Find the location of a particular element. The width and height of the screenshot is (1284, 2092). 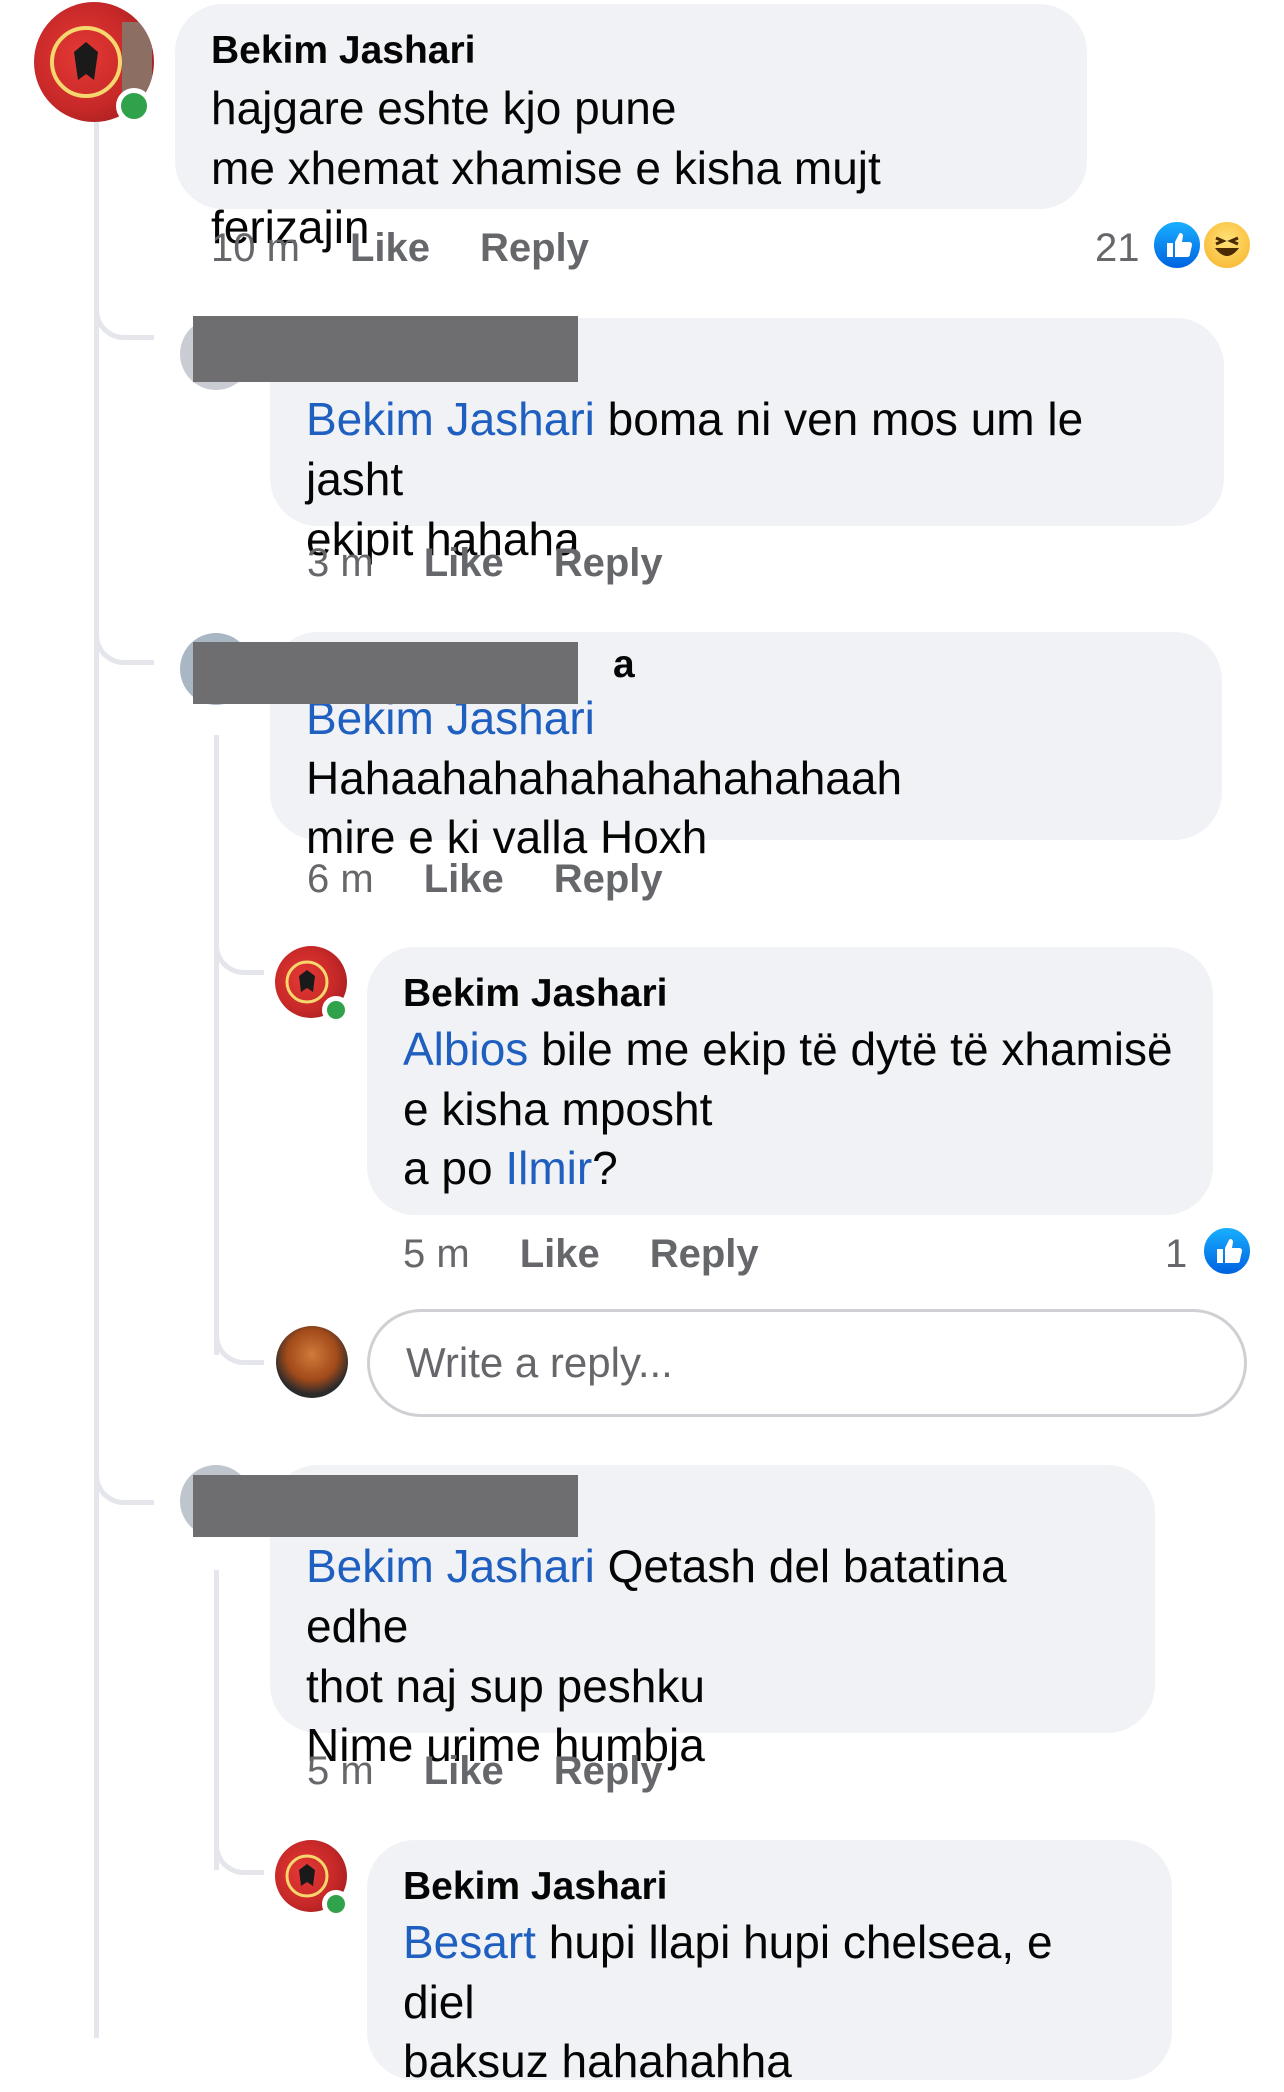

comment-actions-5: 5 m Like Reply is located at coordinates (510, 1771).